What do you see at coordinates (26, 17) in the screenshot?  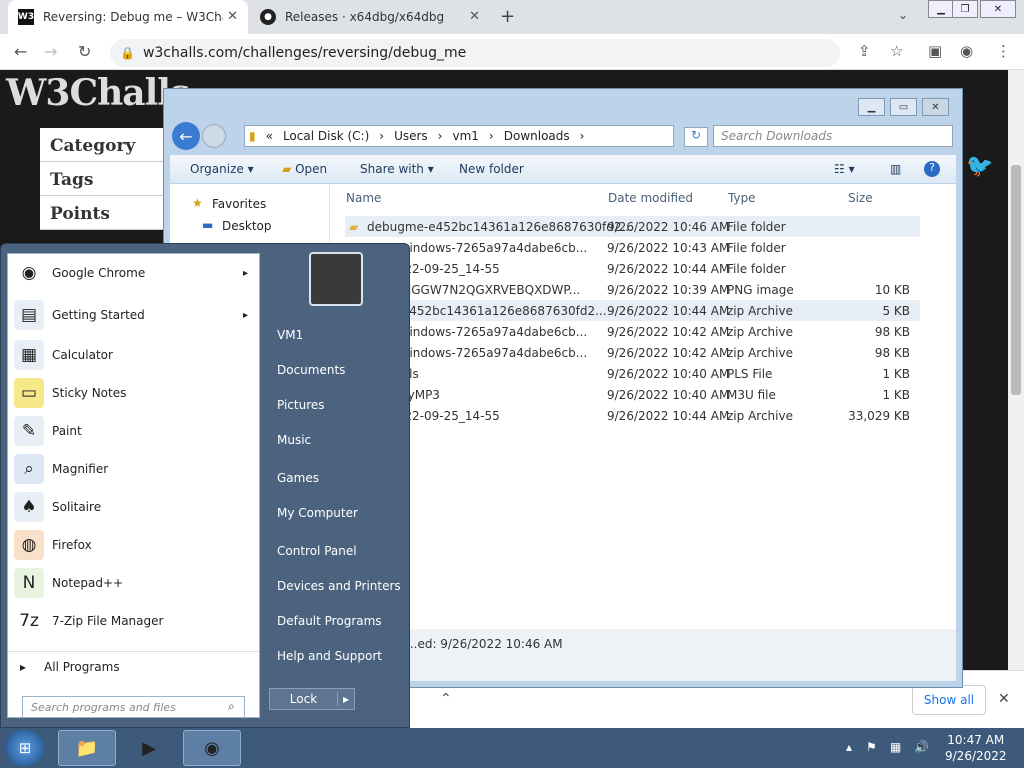 I see `w3challs-favicon-icon: W3` at bounding box center [26, 17].